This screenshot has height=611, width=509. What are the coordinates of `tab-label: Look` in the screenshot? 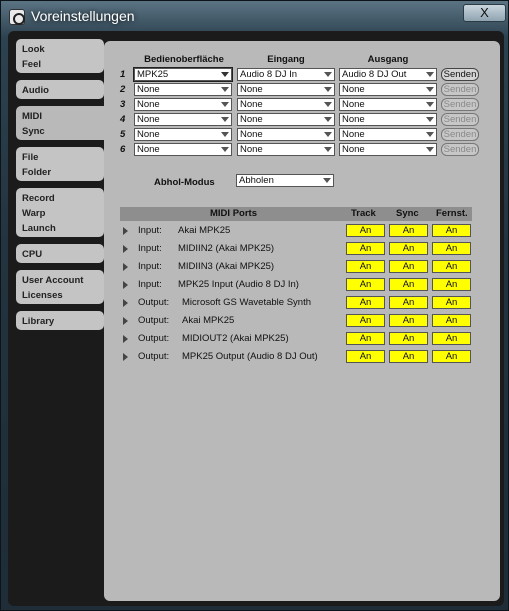 It's located at (33, 49).